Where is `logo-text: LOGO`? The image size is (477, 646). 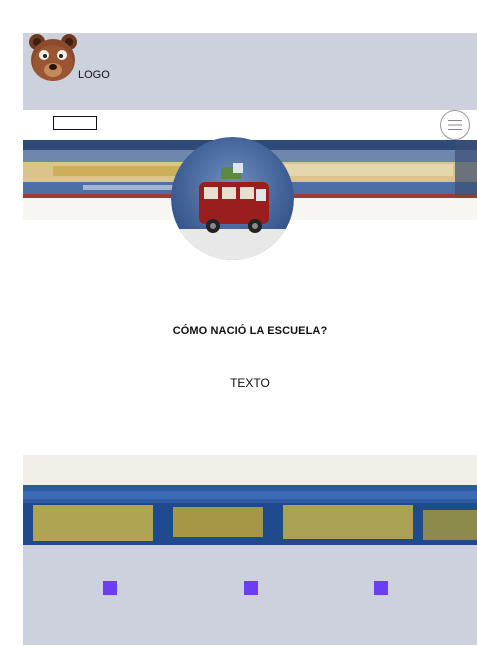 logo-text: LOGO is located at coordinates (94, 75).